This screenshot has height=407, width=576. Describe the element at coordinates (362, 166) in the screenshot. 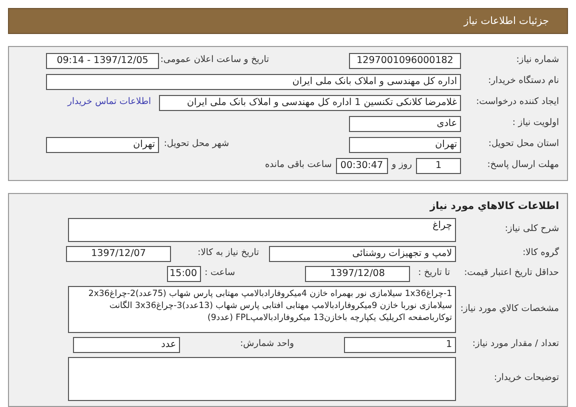

I see `text-field: 00:30:47` at that location.